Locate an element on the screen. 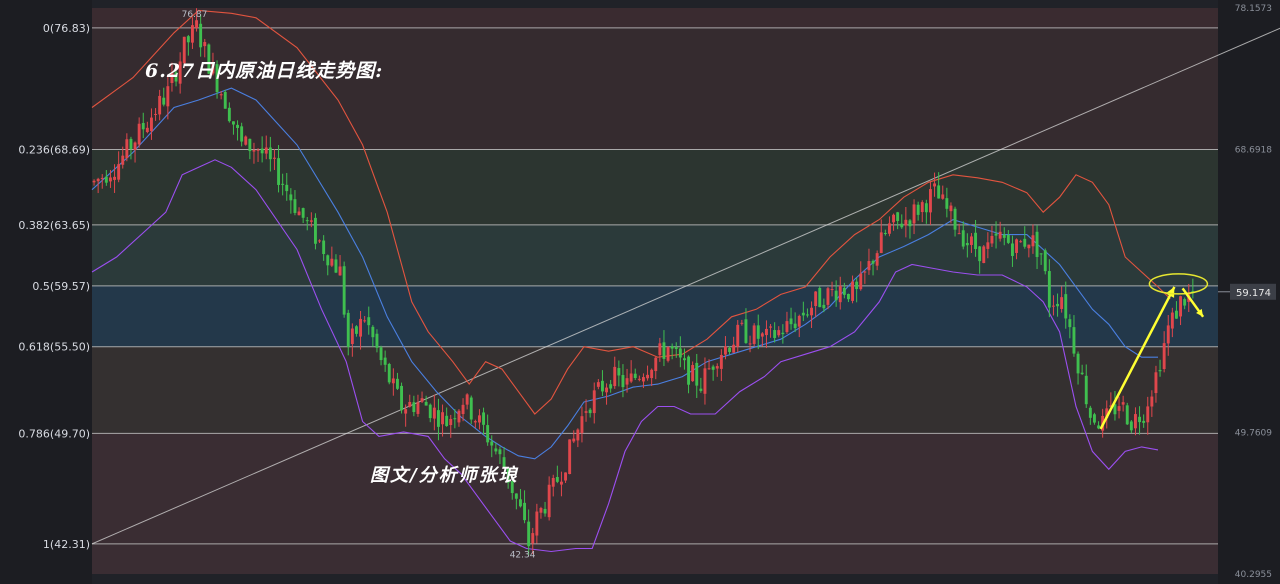 The image size is (1280, 584). fib-level-label: 0.618(55.50) is located at coordinates (54, 347).